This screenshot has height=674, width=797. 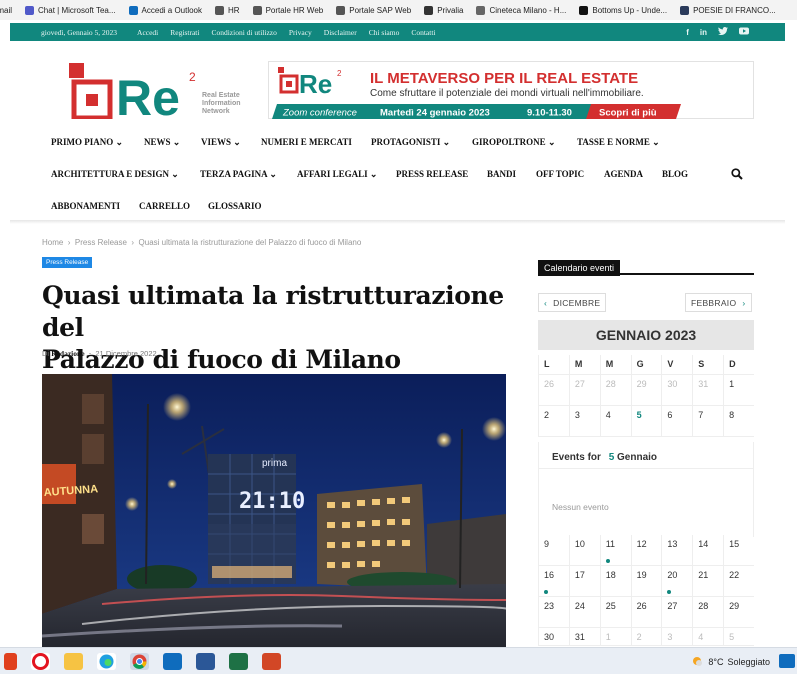 What do you see at coordinates (584, 581) in the screenshot?
I see `calendar-day: 17` at bounding box center [584, 581].